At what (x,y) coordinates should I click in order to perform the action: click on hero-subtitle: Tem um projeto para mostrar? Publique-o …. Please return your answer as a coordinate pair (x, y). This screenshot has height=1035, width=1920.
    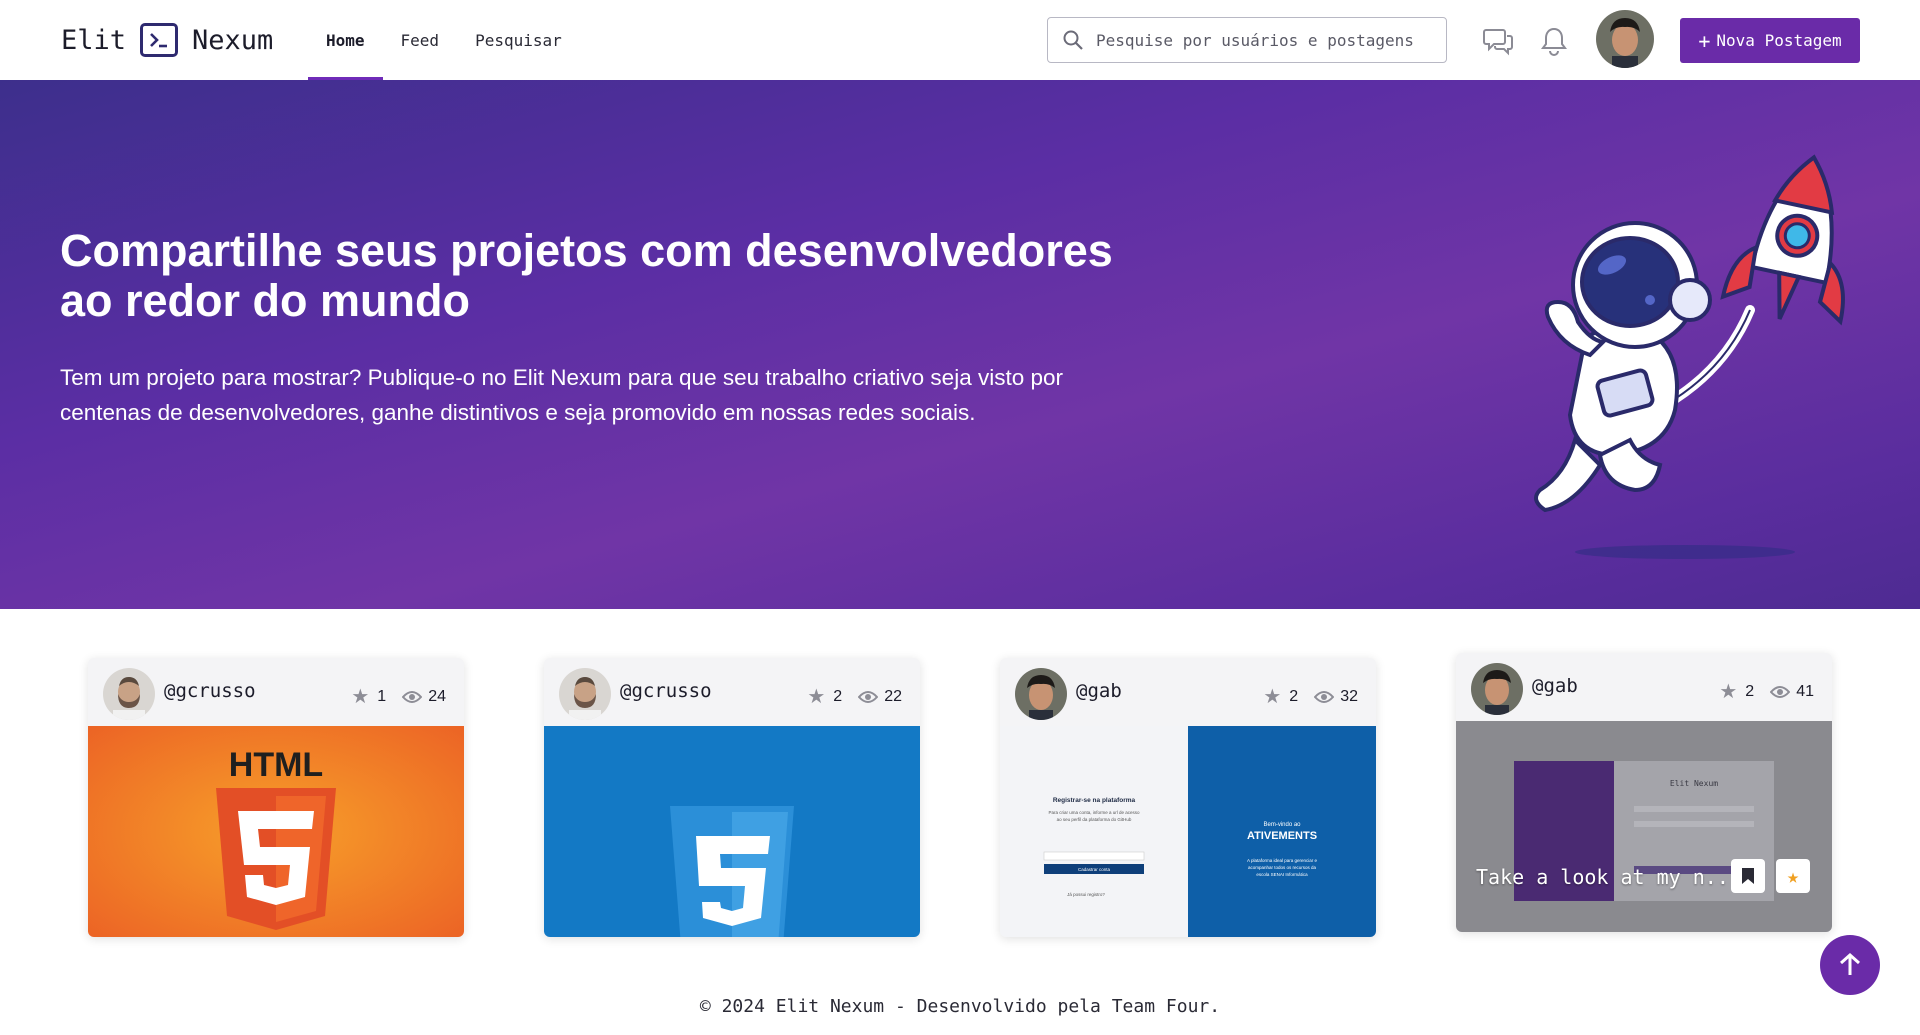
    Looking at the image, I should click on (561, 395).